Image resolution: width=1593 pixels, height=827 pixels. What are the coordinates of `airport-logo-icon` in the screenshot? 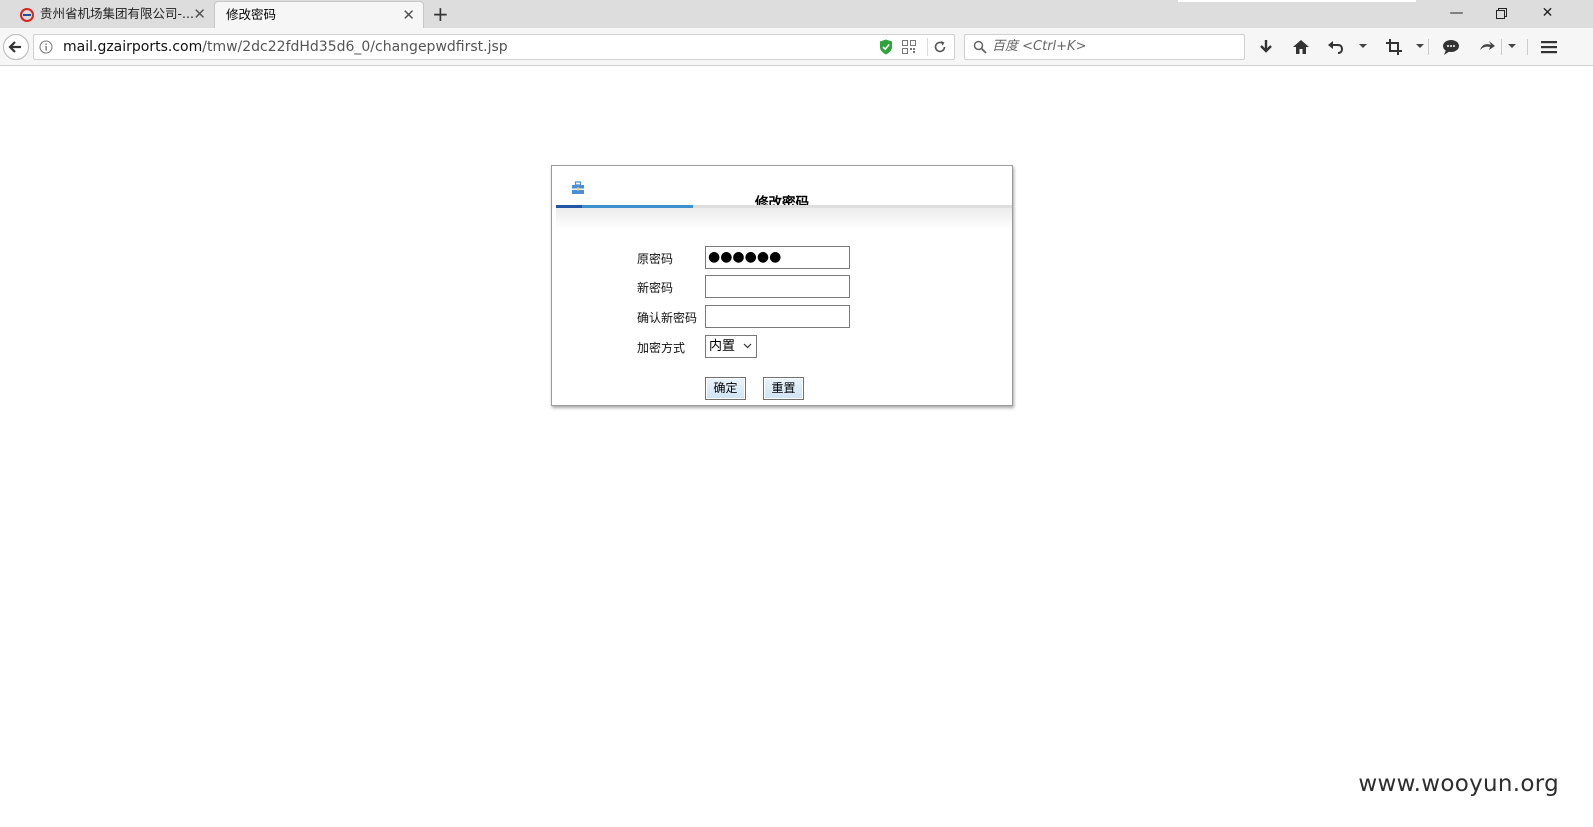 It's located at (27, 15).